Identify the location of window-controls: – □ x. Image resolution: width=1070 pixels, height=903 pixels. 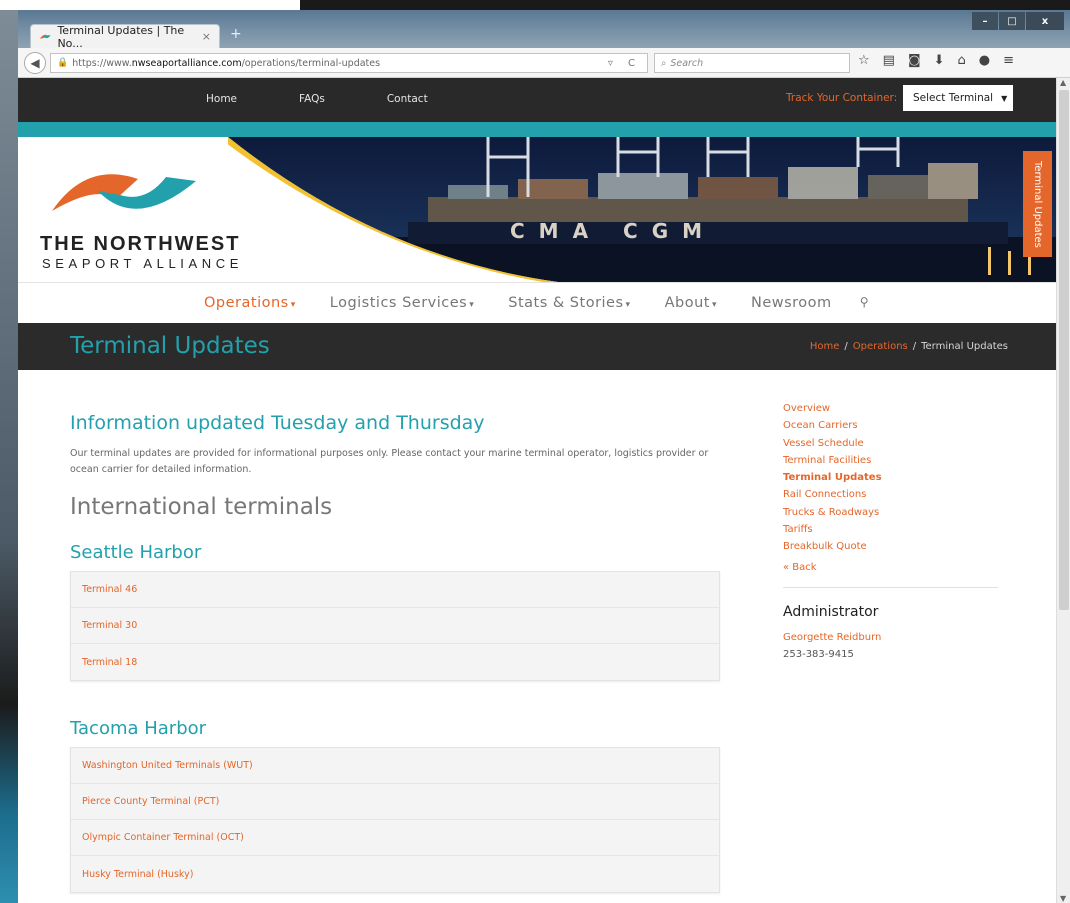
(1018, 21).